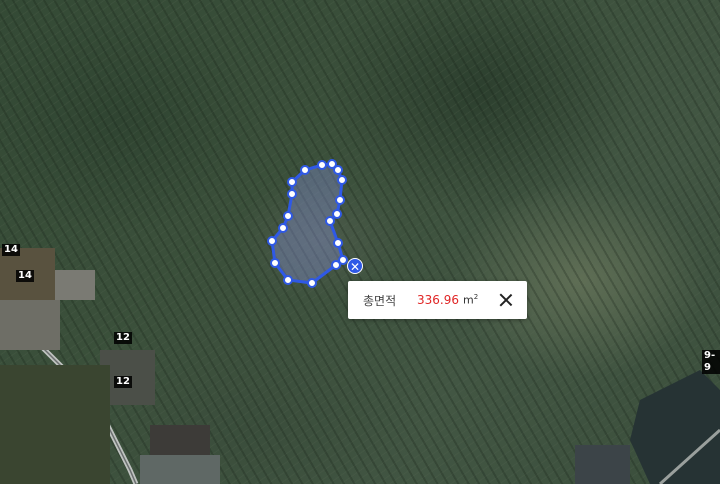  What do you see at coordinates (380, 300) in the screenshot?
I see `total-area-label: 총면적` at bounding box center [380, 300].